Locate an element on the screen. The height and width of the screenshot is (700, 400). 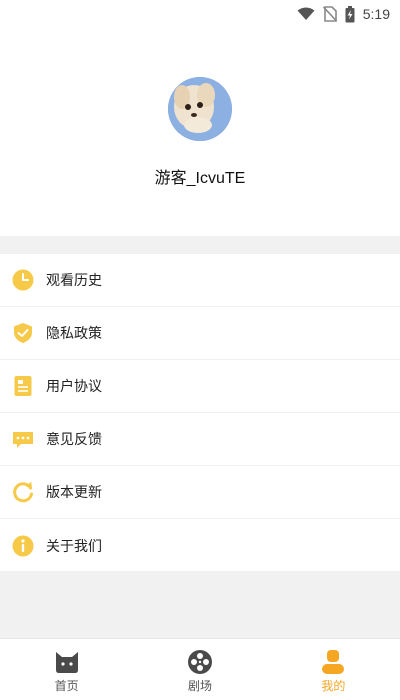
menu-item-user-agreement: 用户协议 is located at coordinates (200, 386).